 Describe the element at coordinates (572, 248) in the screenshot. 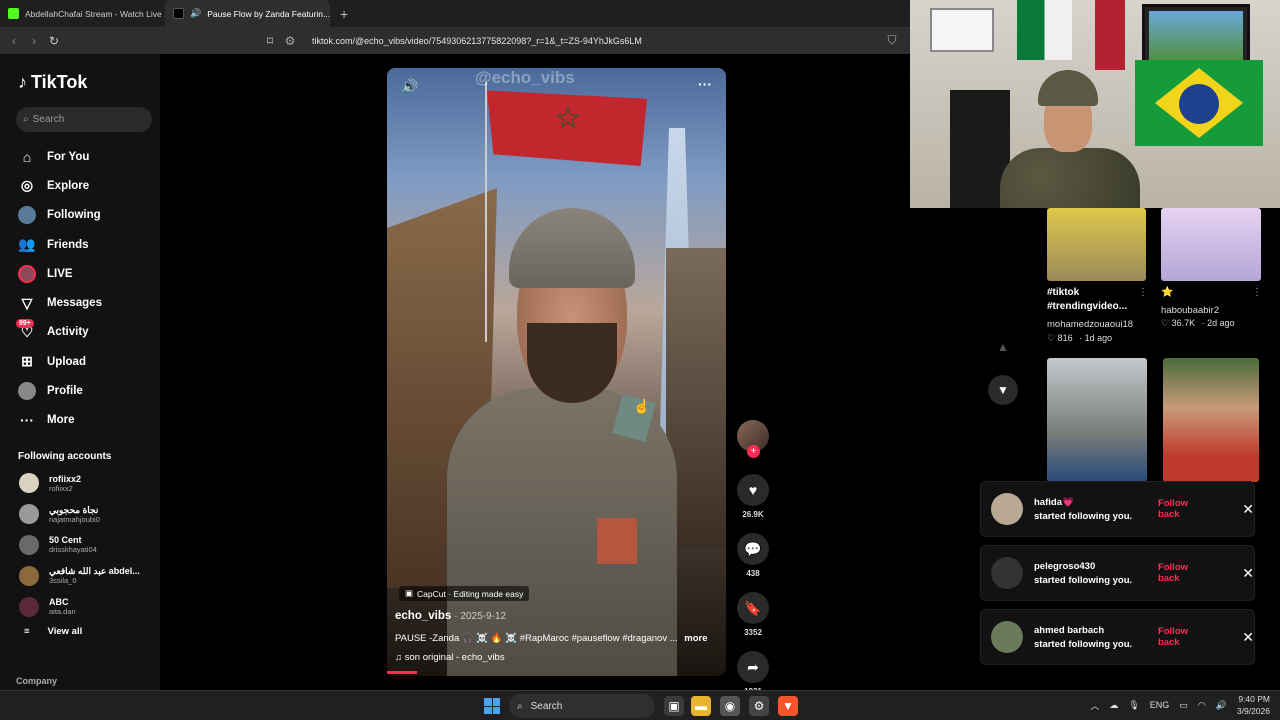

I see `character-beanie` at that location.